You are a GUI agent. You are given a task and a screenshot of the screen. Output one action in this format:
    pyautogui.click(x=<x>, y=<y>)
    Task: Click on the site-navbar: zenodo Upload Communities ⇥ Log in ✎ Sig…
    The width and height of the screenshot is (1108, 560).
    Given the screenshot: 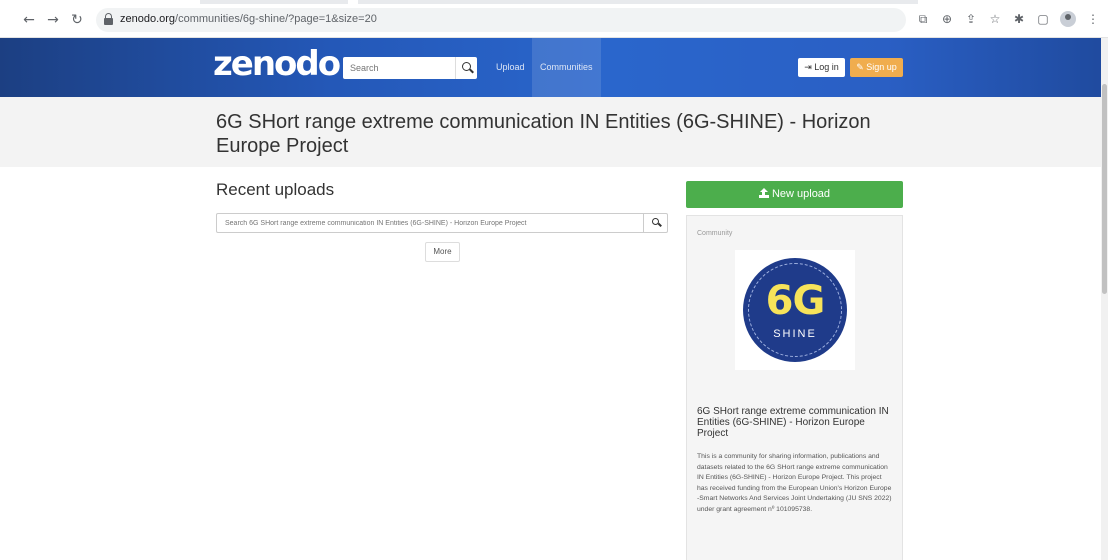 What is the action you would take?
    pyautogui.click(x=554, y=67)
    